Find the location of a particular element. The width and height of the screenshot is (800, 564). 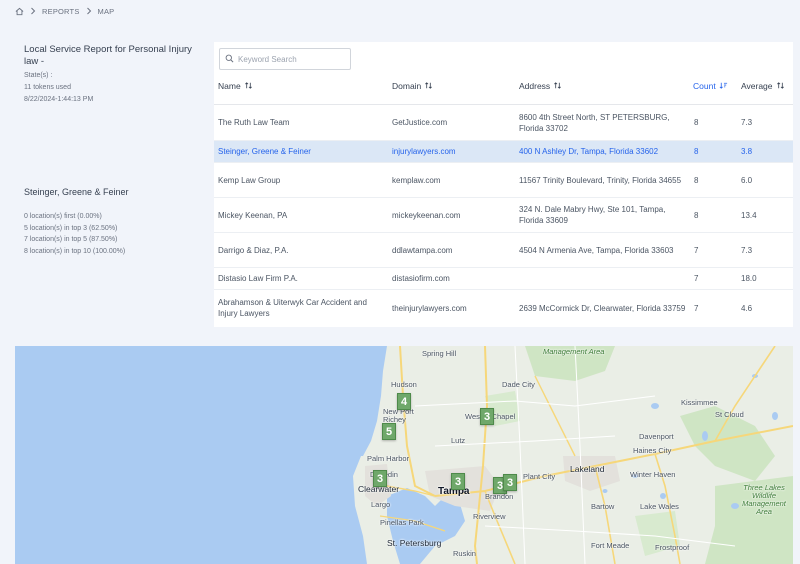

map-label-three-lakes: Three Lakes Wildlife Management Area is located at coordinates (764, 499).